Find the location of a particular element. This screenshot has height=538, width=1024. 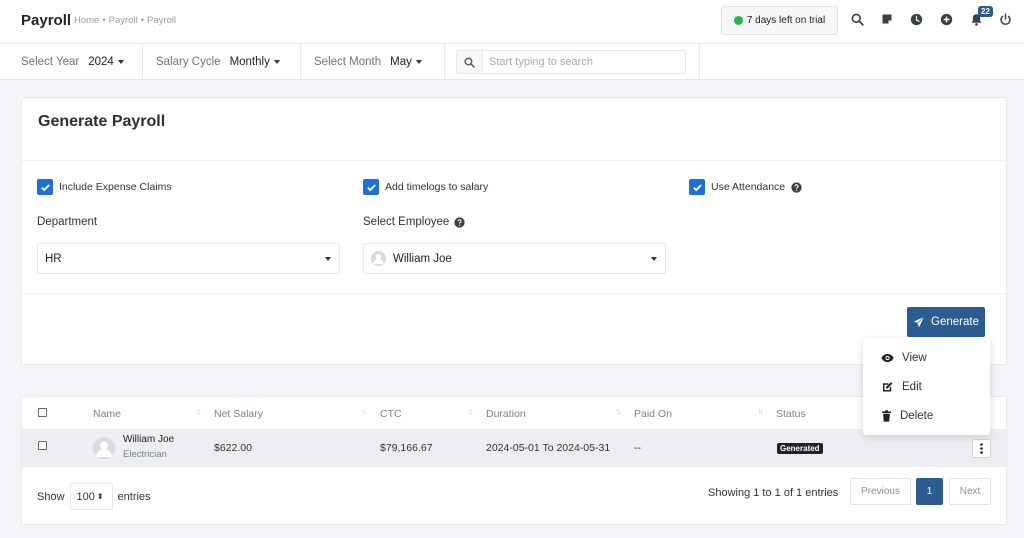

generate-button: Generate is located at coordinates (946, 322).